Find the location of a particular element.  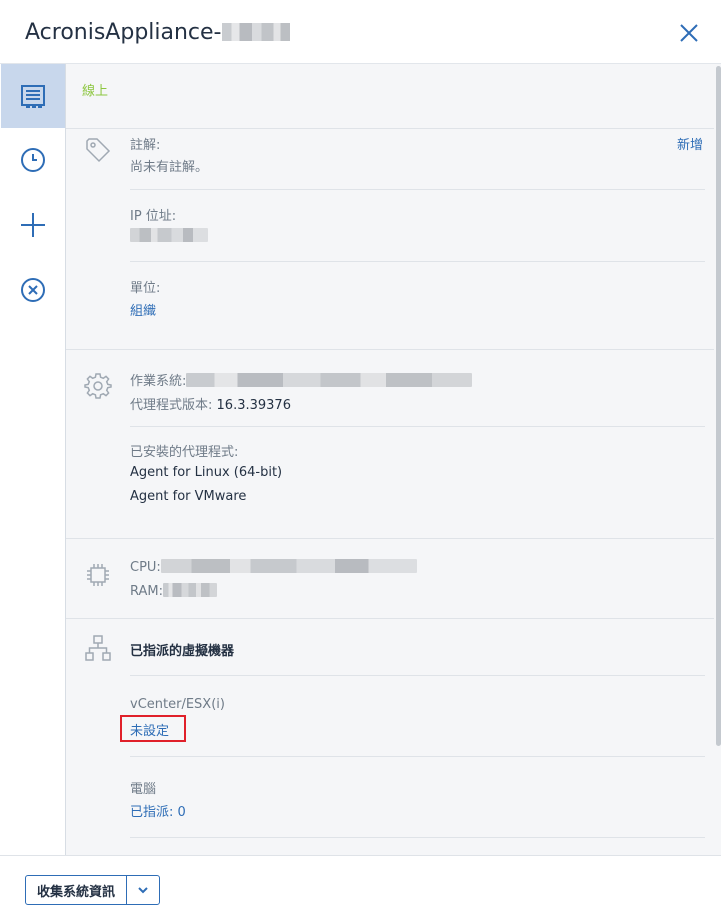

collect-options-dropdown is located at coordinates (143, 890).